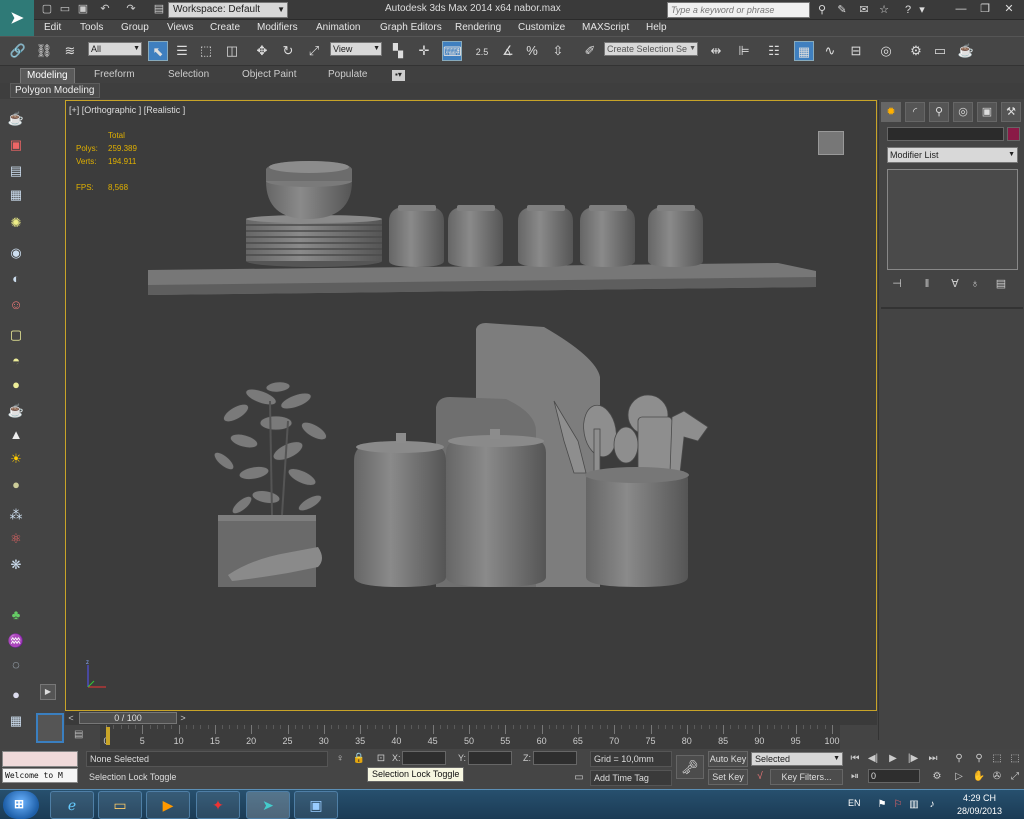  I want to click on select-manipulate-icon: ✛, so click(424, 51).